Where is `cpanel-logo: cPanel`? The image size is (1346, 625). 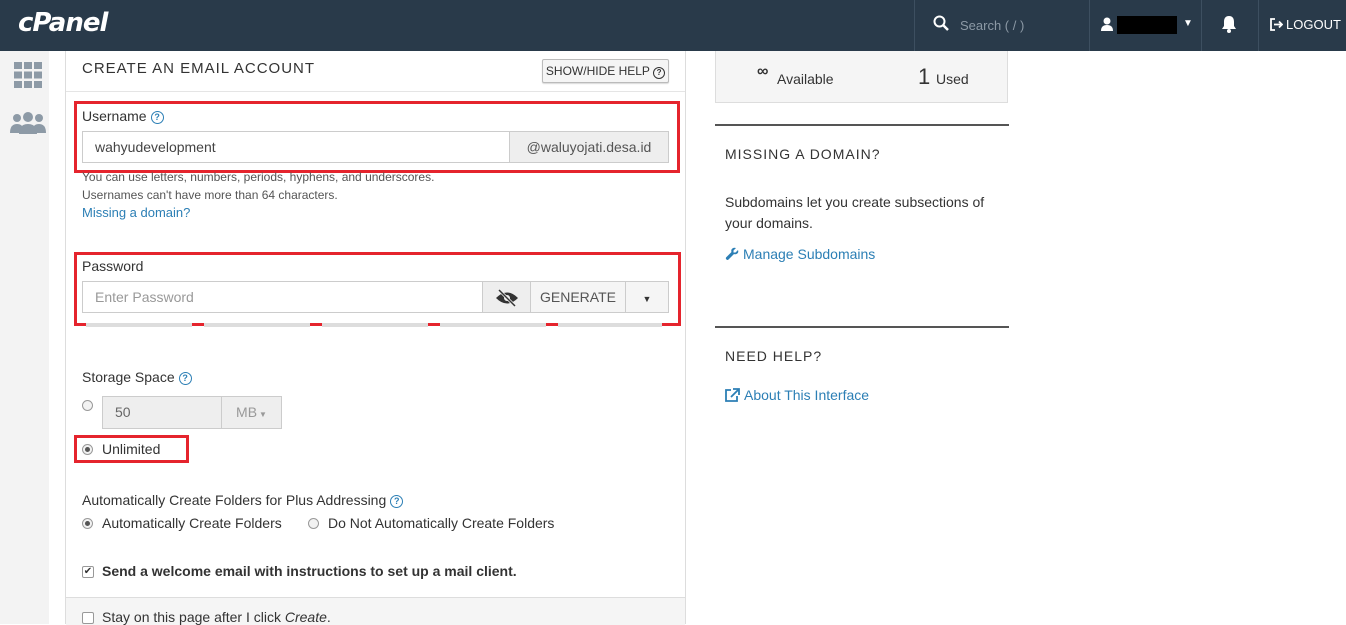 cpanel-logo: cPanel is located at coordinates (63, 23).